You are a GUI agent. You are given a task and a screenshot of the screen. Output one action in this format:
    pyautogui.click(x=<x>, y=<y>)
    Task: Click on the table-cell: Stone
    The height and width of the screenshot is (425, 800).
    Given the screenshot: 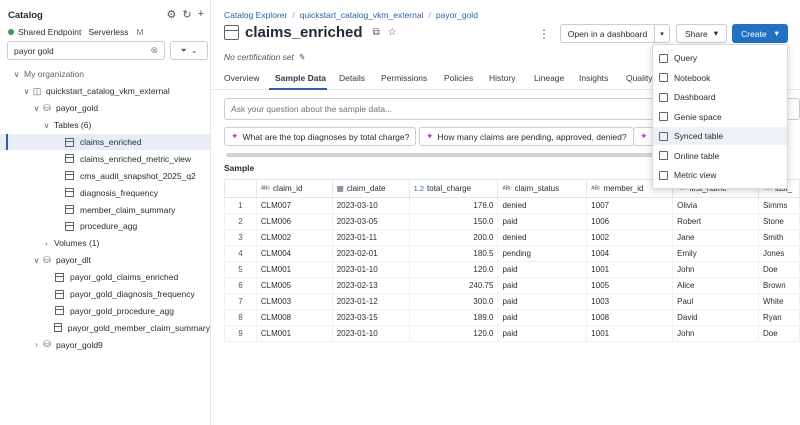 What is the action you would take?
    pyautogui.click(x=778, y=221)
    